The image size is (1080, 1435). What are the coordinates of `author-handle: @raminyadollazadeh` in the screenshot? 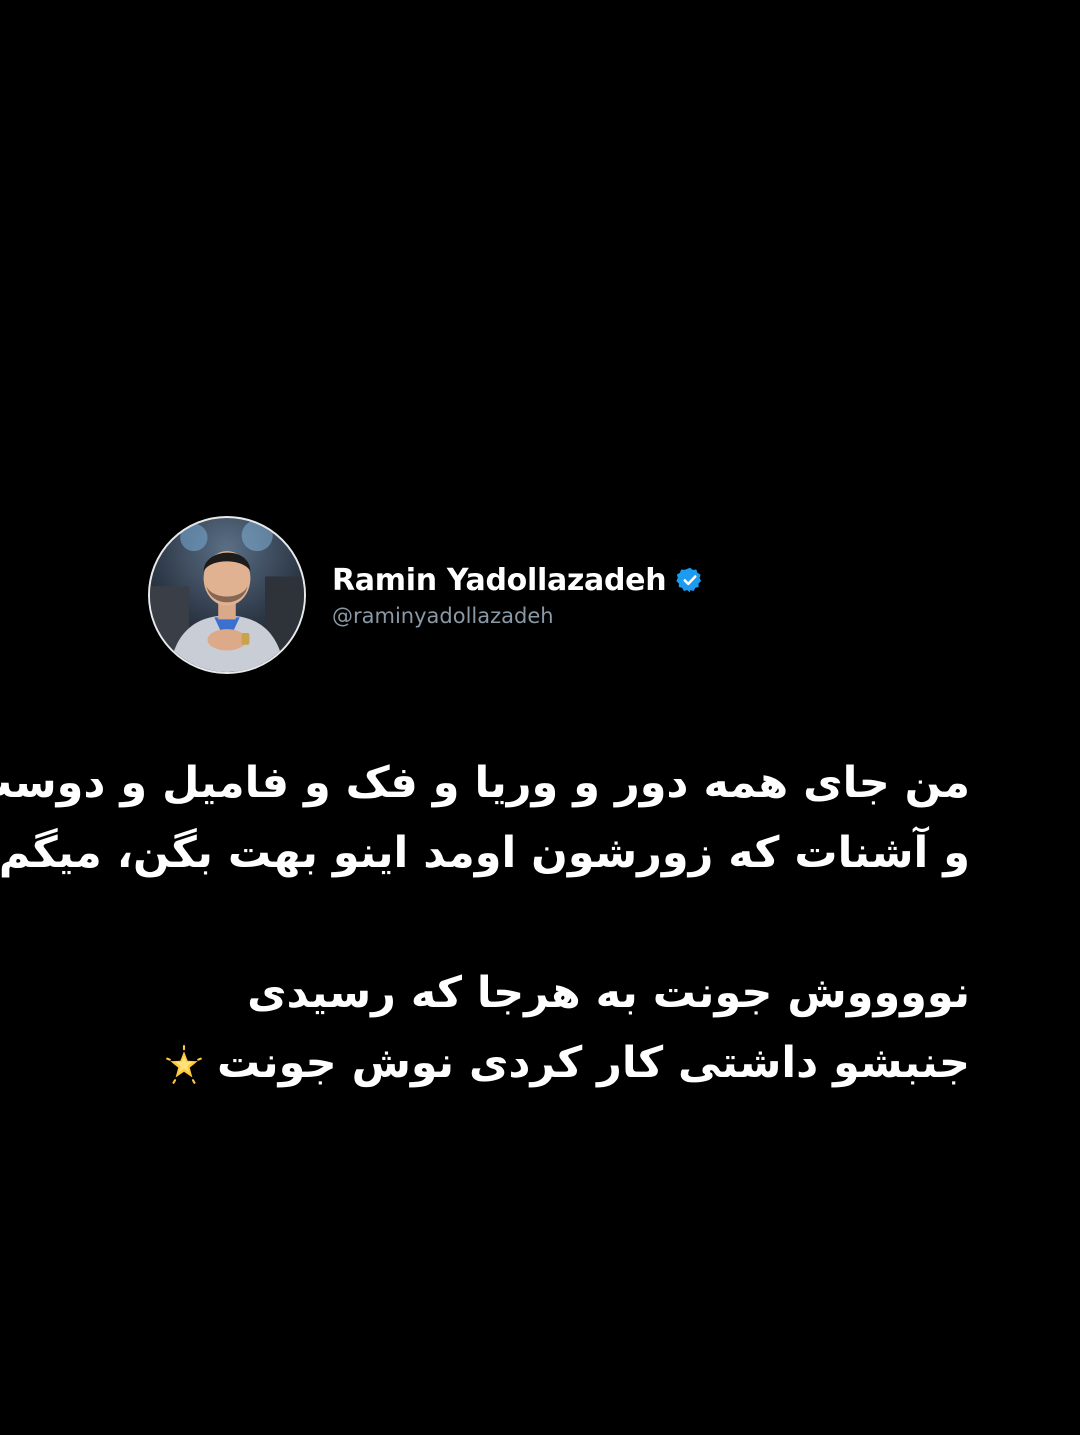 It's located at (518, 616).